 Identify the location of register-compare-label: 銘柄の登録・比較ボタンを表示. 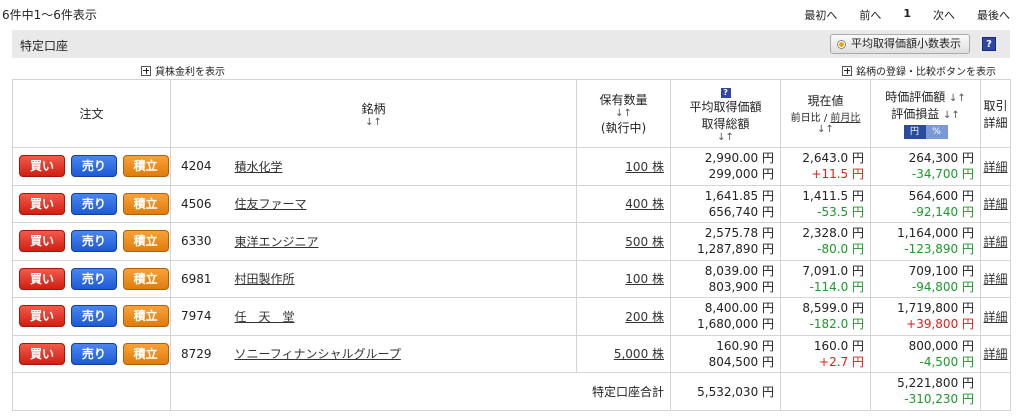
(926, 72).